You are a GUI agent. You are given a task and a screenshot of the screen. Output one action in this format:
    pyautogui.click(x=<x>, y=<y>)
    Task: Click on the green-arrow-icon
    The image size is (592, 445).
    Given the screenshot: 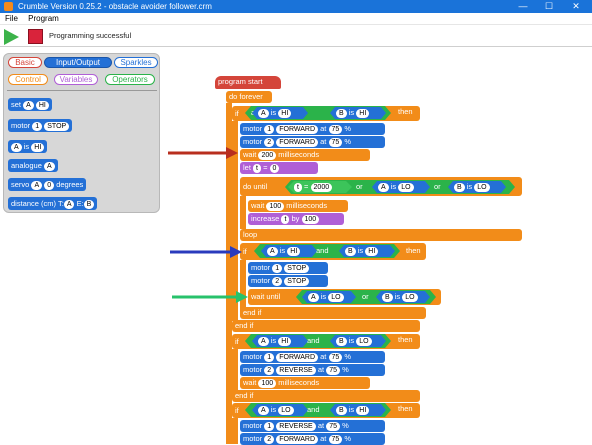 What is the action you would take?
    pyautogui.click(x=210, y=297)
    